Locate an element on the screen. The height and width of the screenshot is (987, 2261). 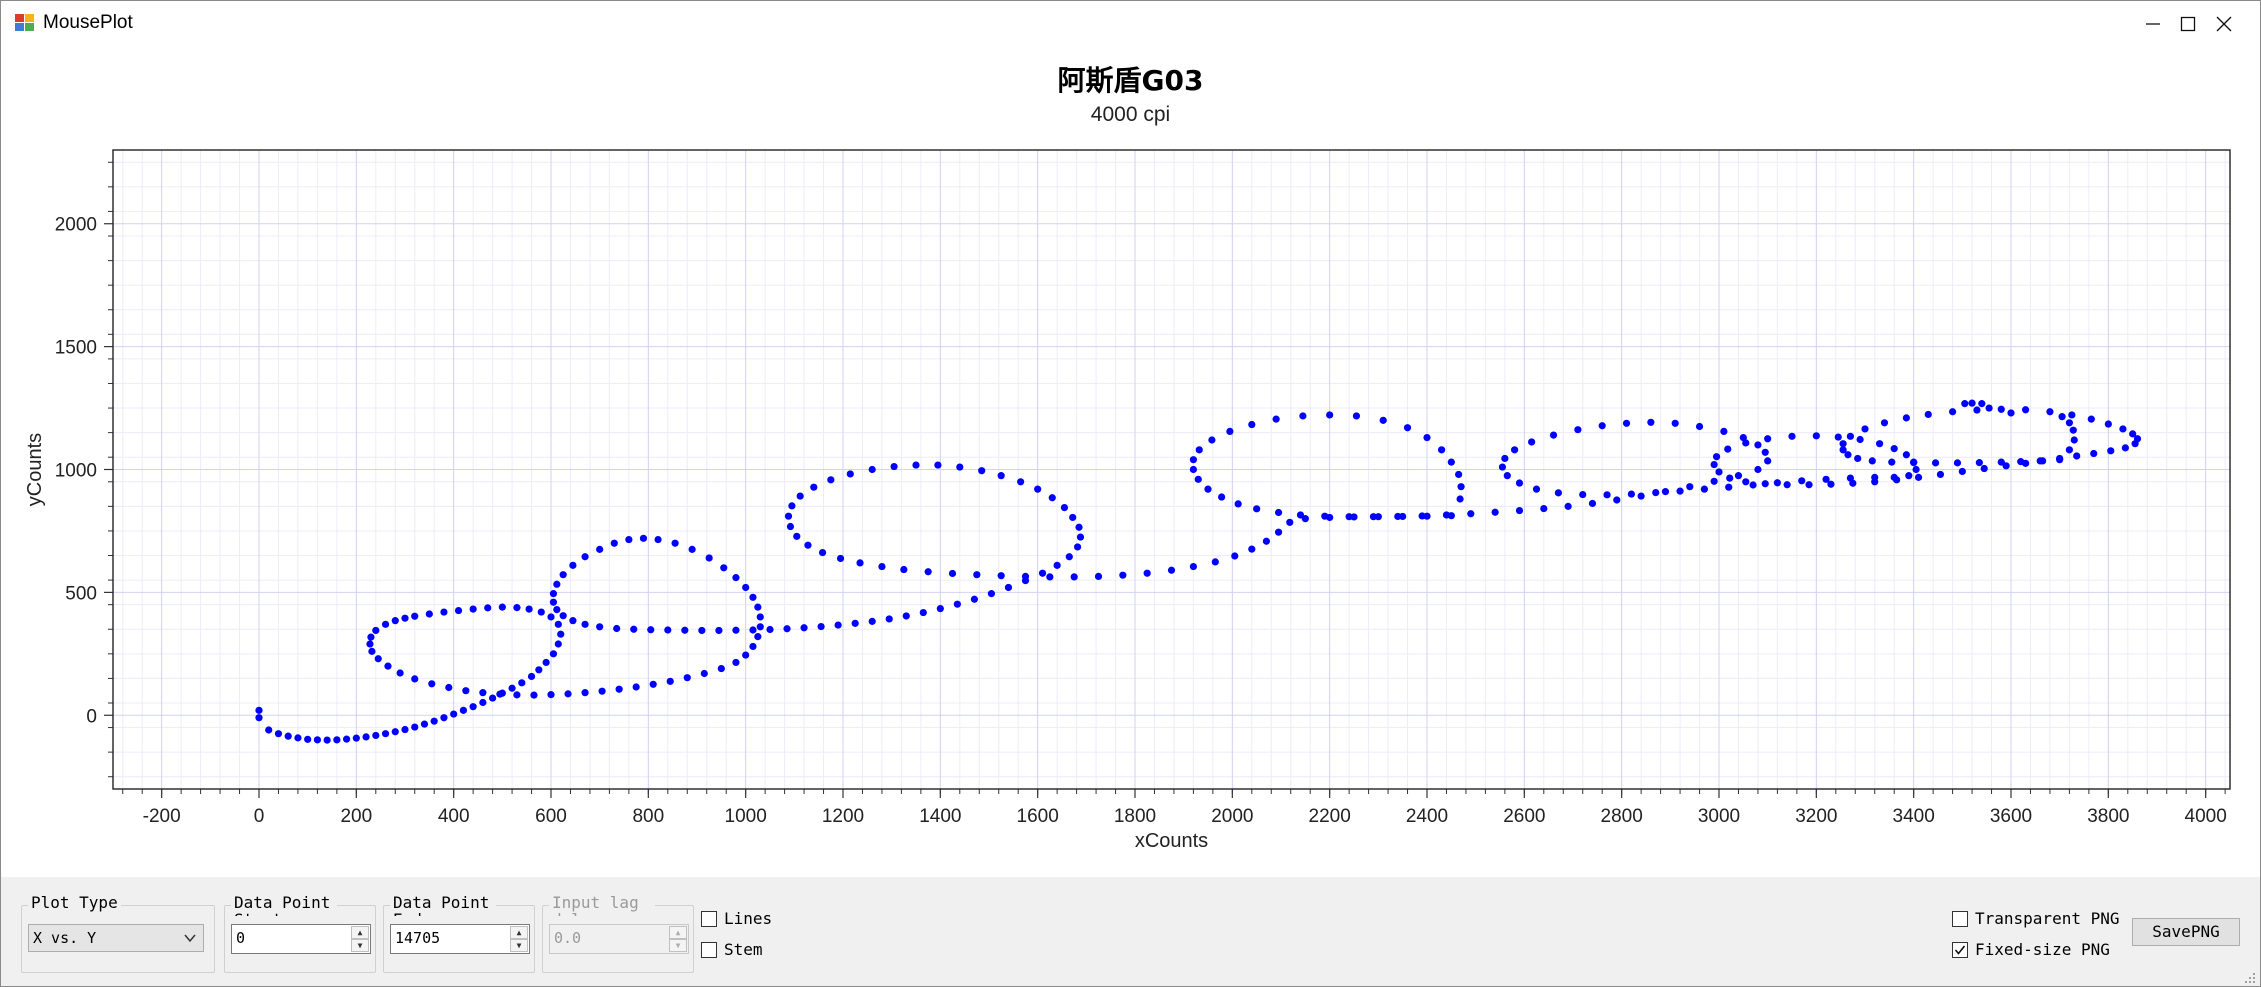
save-png-button: SavePNG is located at coordinates (2186, 932).